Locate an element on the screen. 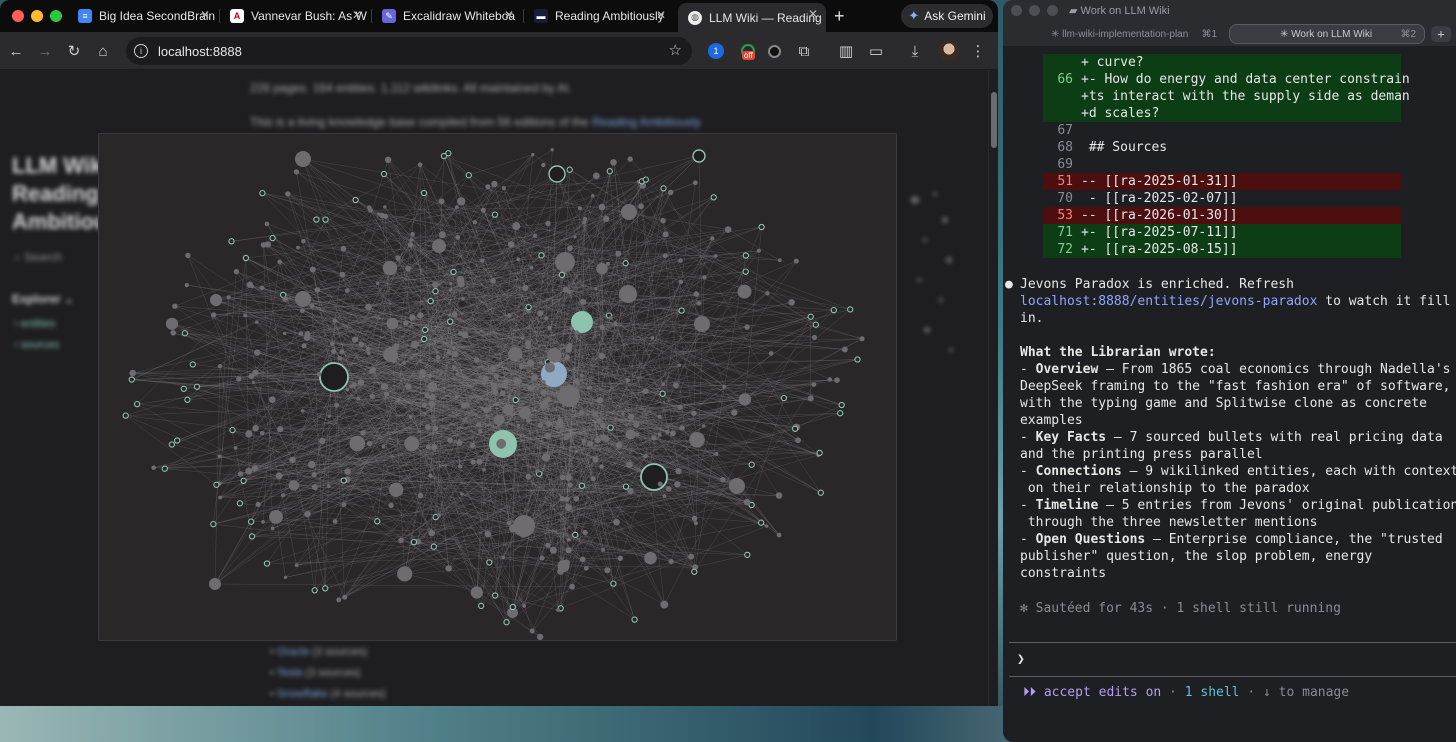  explorer-heading: Explorer ⌄ is located at coordinates (43, 299).